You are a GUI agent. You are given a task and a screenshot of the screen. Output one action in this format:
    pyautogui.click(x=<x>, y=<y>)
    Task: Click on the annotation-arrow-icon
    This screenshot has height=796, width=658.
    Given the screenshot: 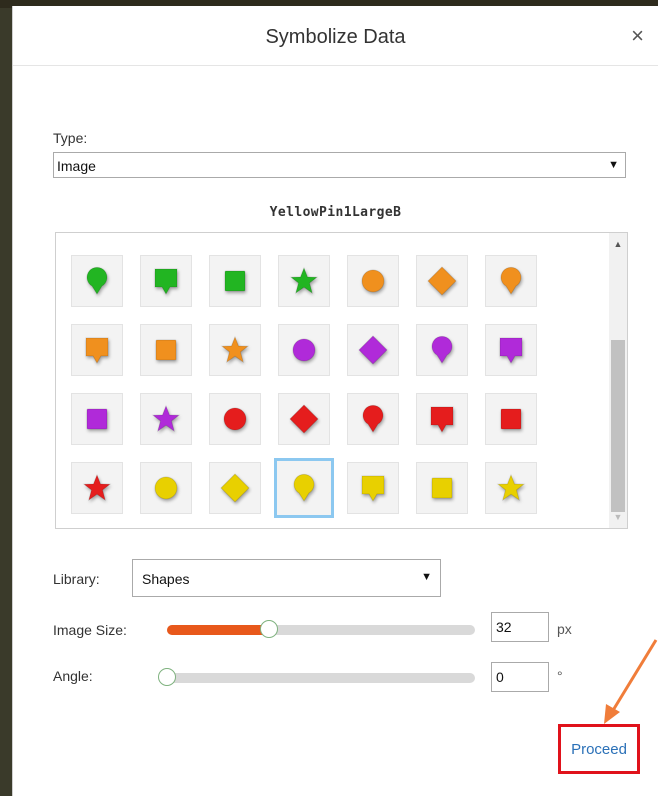 What is the action you would take?
    pyautogui.click(x=631, y=681)
    